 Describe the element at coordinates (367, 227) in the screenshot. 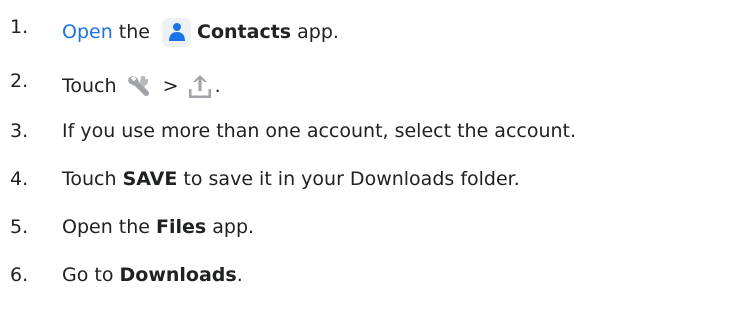

I see `step-5: 5. Open the Files app.` at that location.